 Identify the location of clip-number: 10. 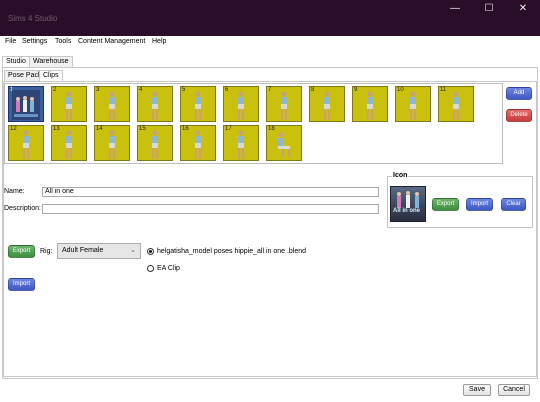
(400, 90).